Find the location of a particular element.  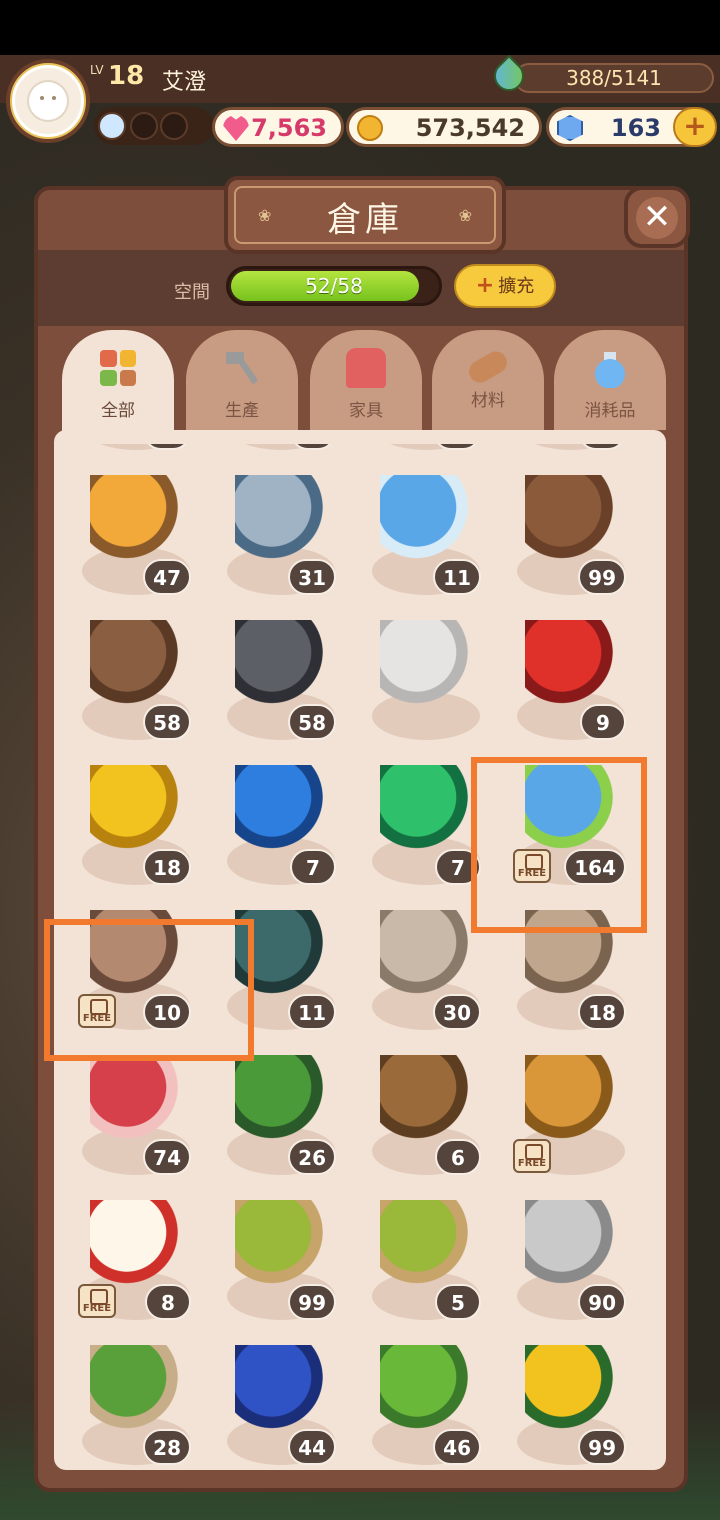

potion-buff-icon is located at coordinates (112, 126).